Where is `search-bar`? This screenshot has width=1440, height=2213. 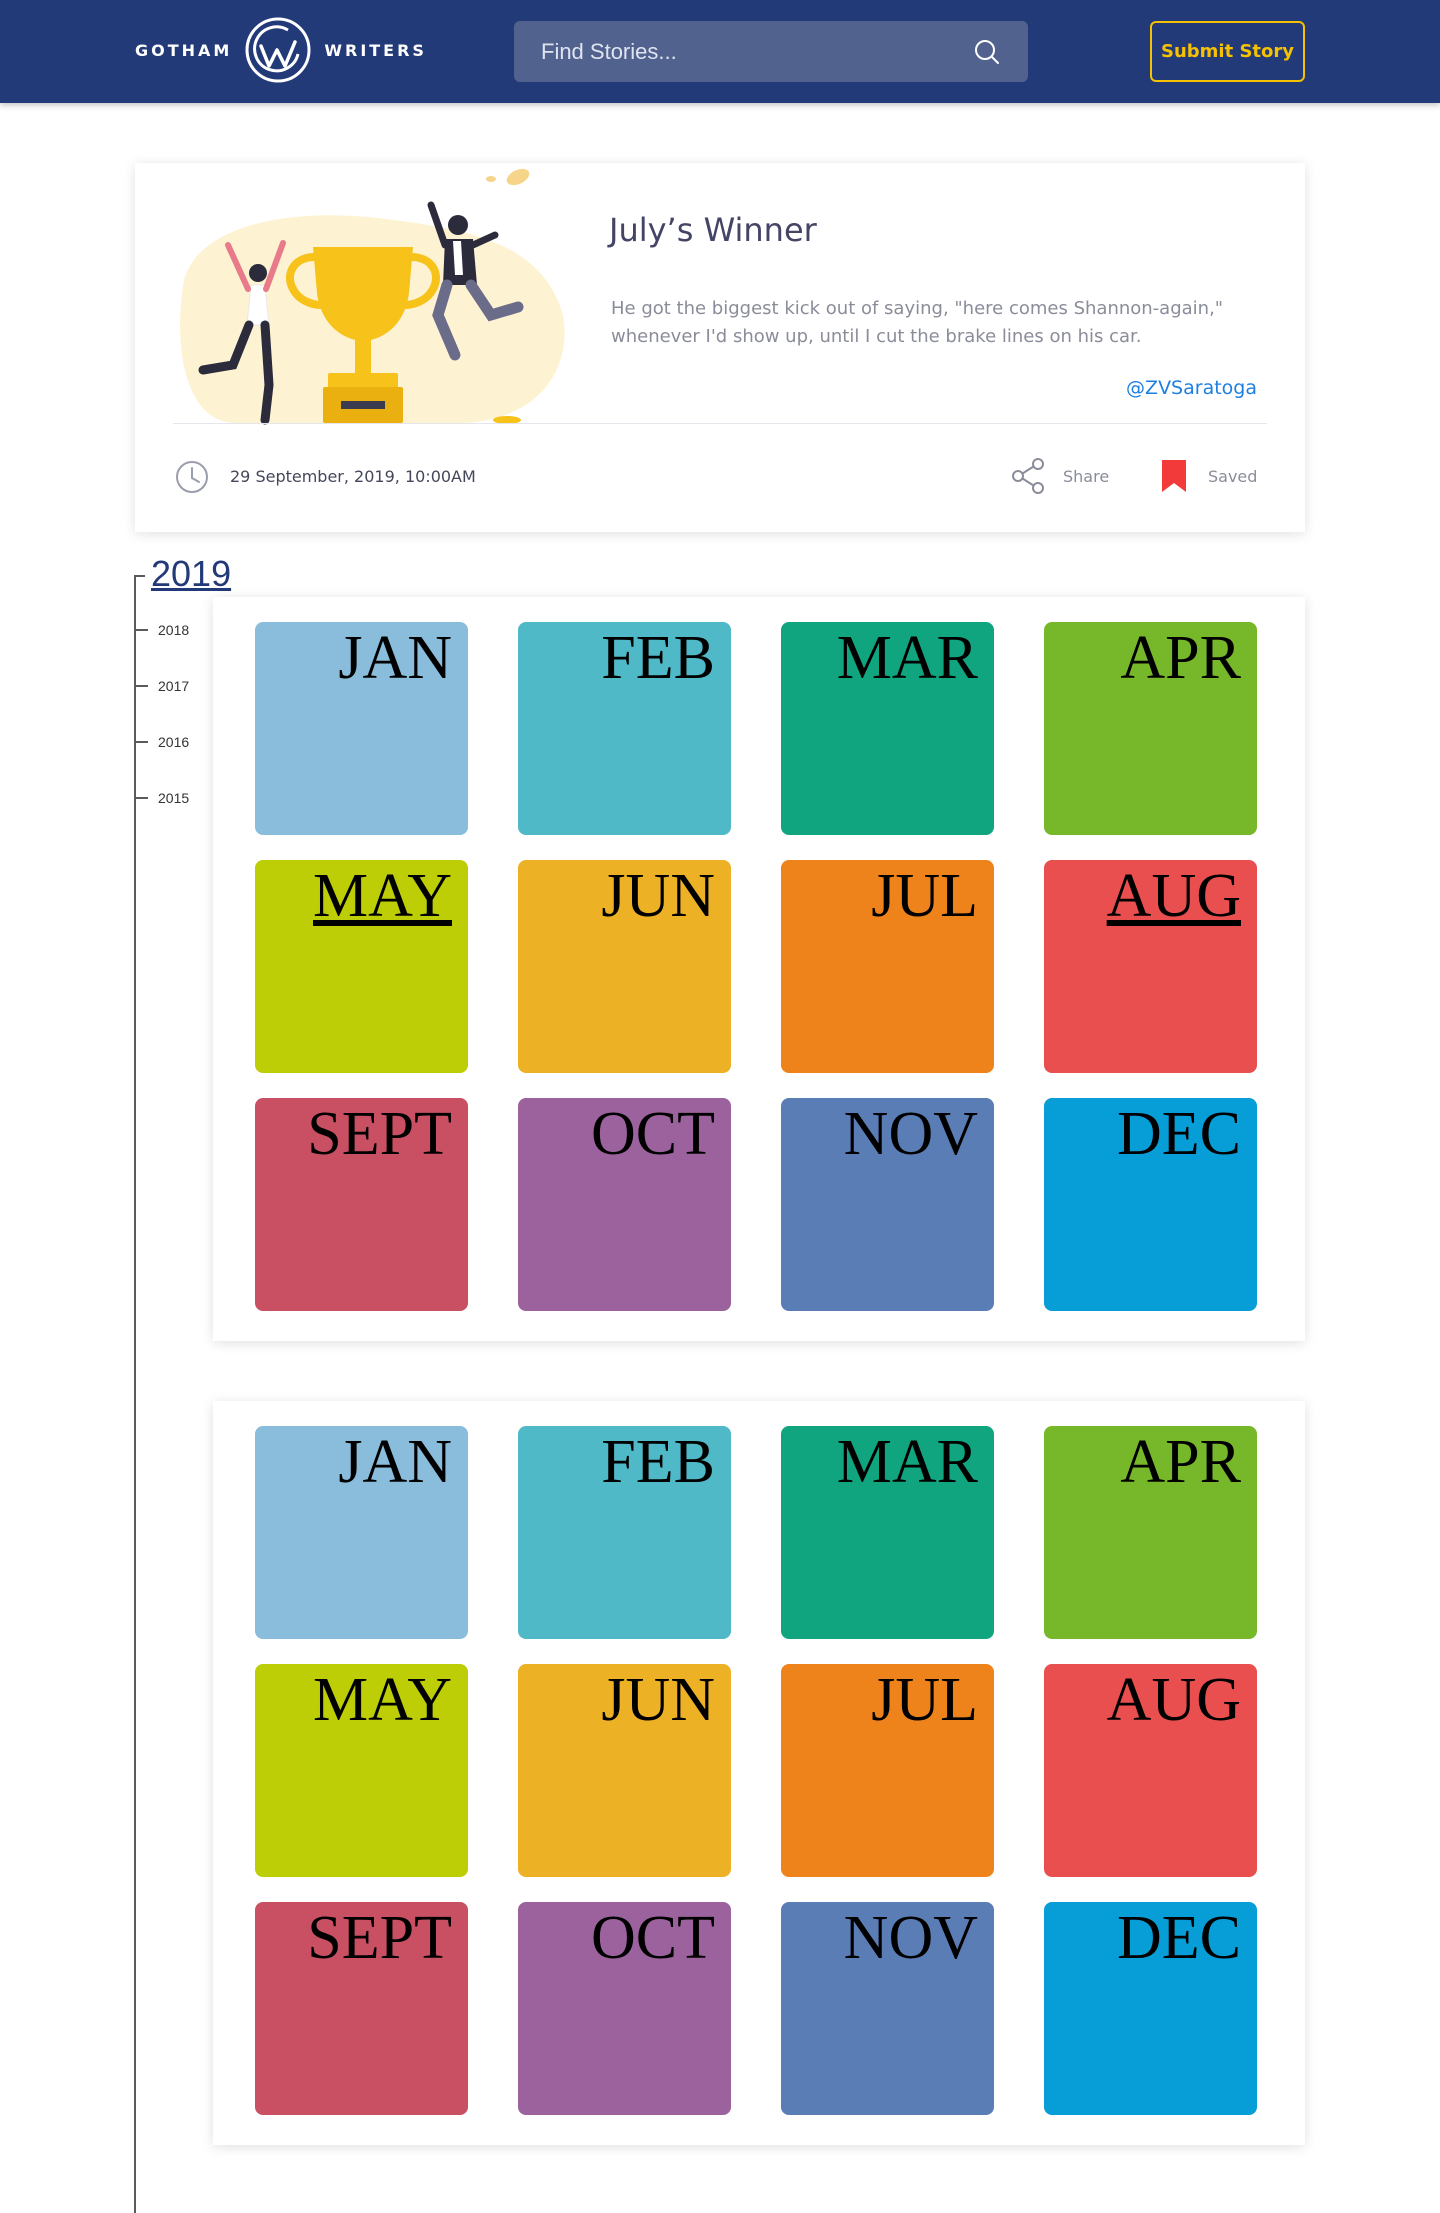 search-bar is located at coordinates (771, 51).